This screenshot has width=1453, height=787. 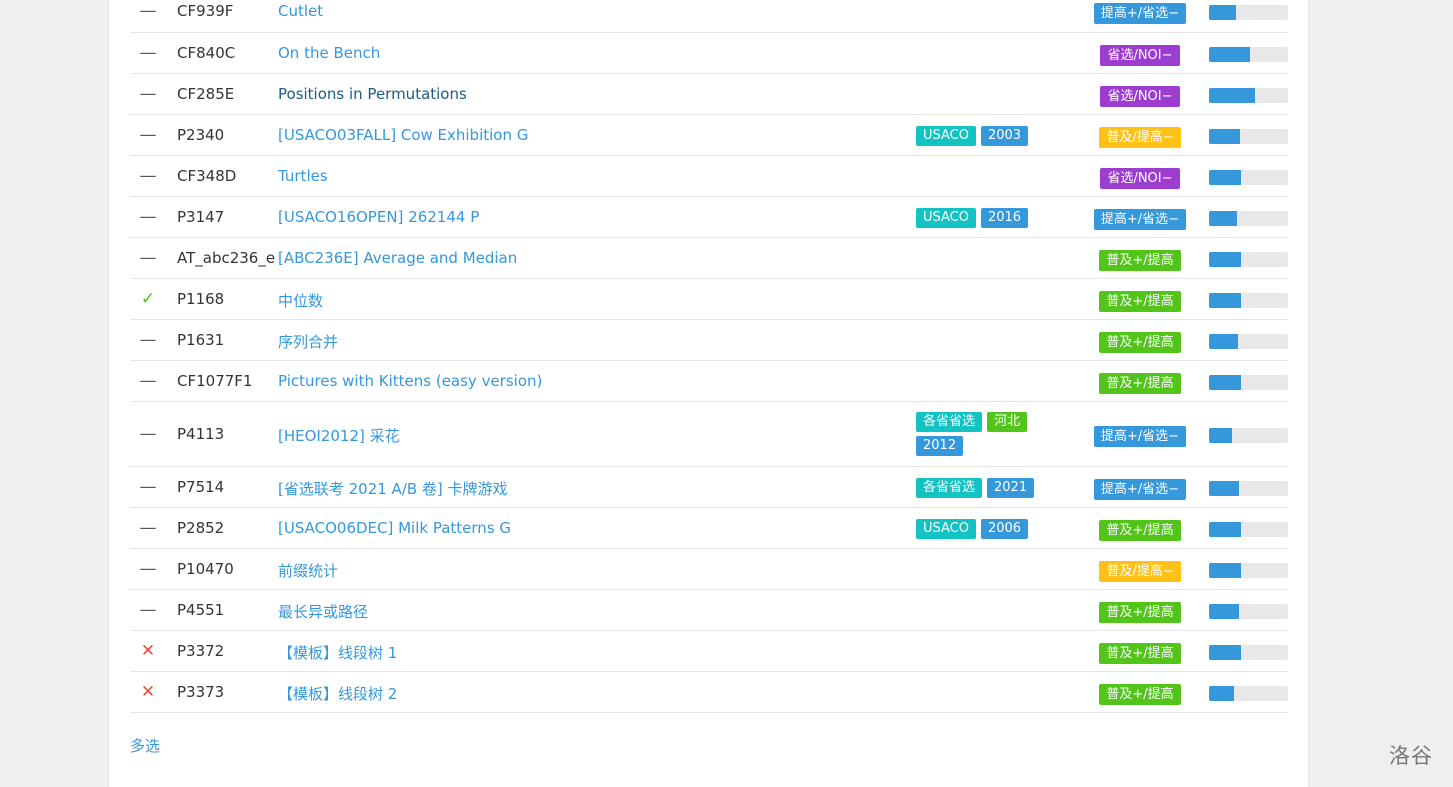 I want to click on problem-id: P3372, so click(x=201, y=650).